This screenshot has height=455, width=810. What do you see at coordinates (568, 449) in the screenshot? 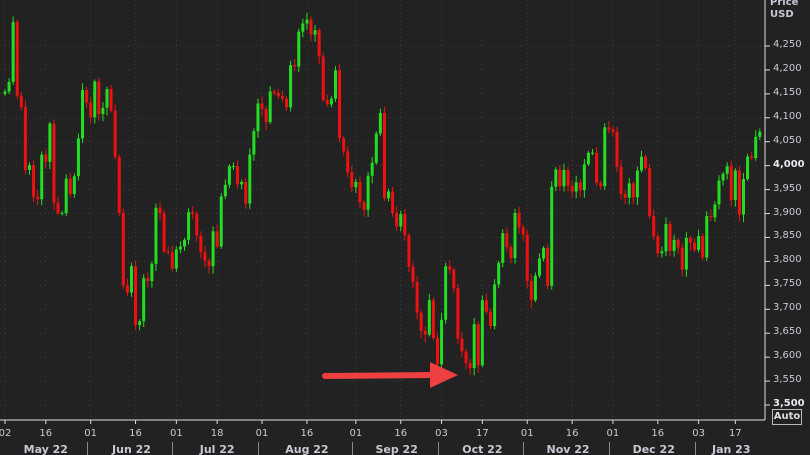
I see `x-month-label: Nov 22` at bounding box center [568, 449].